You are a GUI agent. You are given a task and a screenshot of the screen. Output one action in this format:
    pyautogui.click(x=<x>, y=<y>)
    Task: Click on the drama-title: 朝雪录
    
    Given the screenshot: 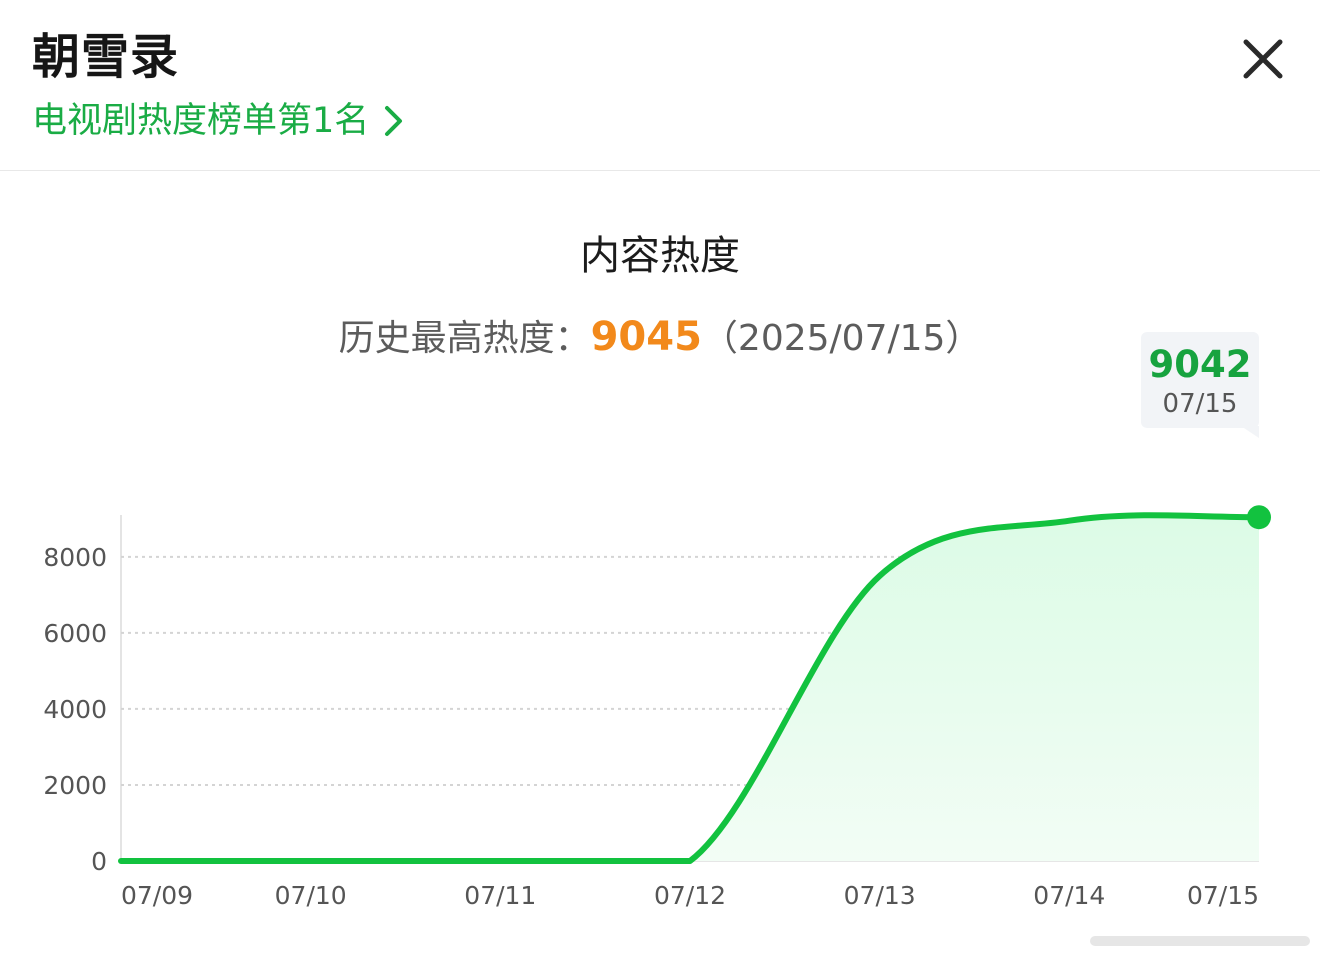 What is the action you would take?
    pyautogui.click(x=106, y=57)
    